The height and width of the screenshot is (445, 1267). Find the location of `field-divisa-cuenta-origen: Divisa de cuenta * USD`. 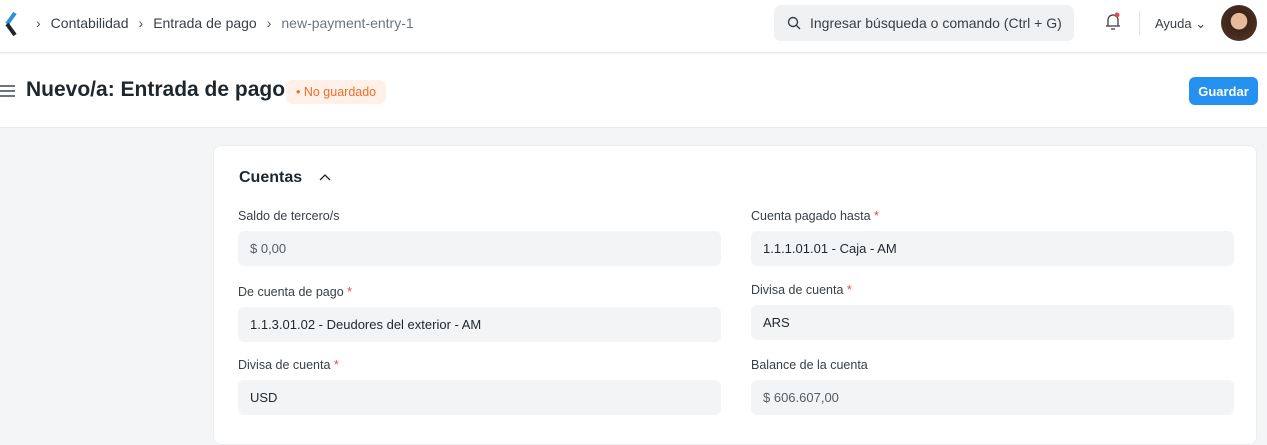

field-divisa-cuenta-origen: Divisa de cuenta * USD is located at coordinates (479, 386).